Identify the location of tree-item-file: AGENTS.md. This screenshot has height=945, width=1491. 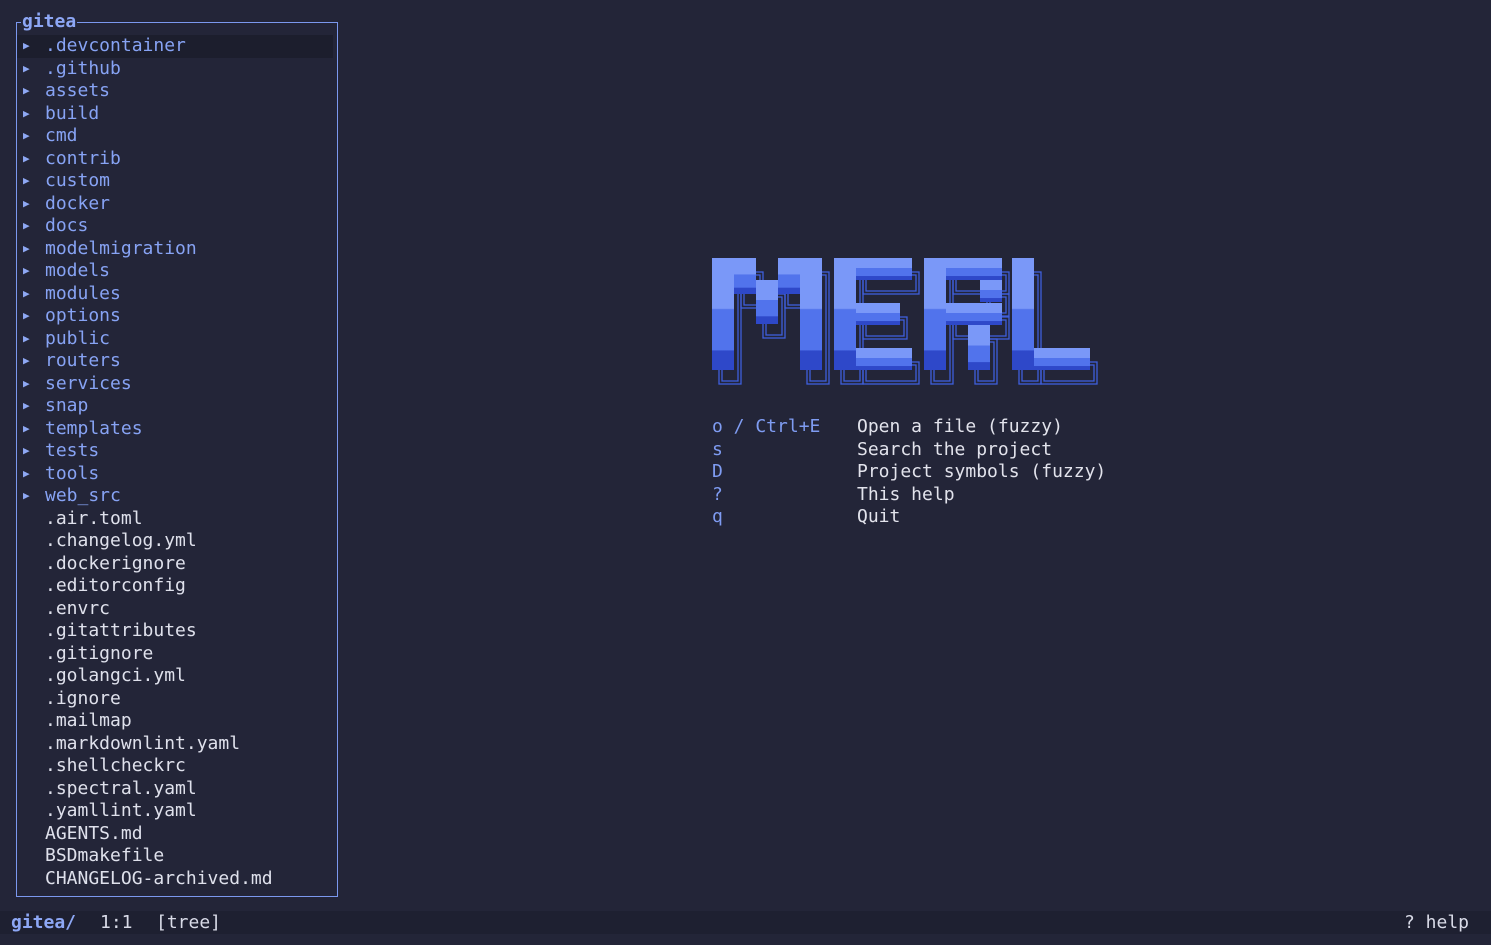
(175, 834).